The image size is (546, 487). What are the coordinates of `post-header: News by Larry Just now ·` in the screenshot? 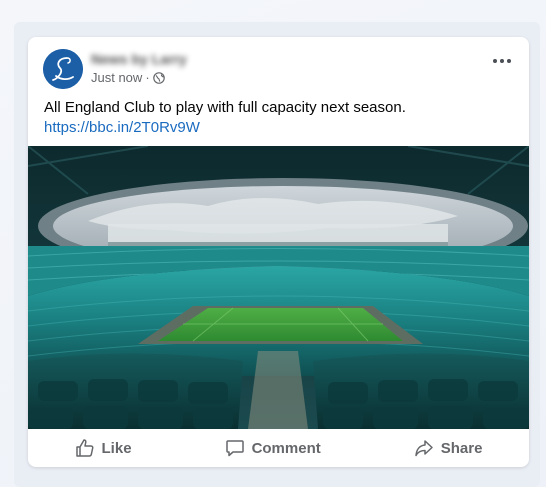 It's located at (278, 66).